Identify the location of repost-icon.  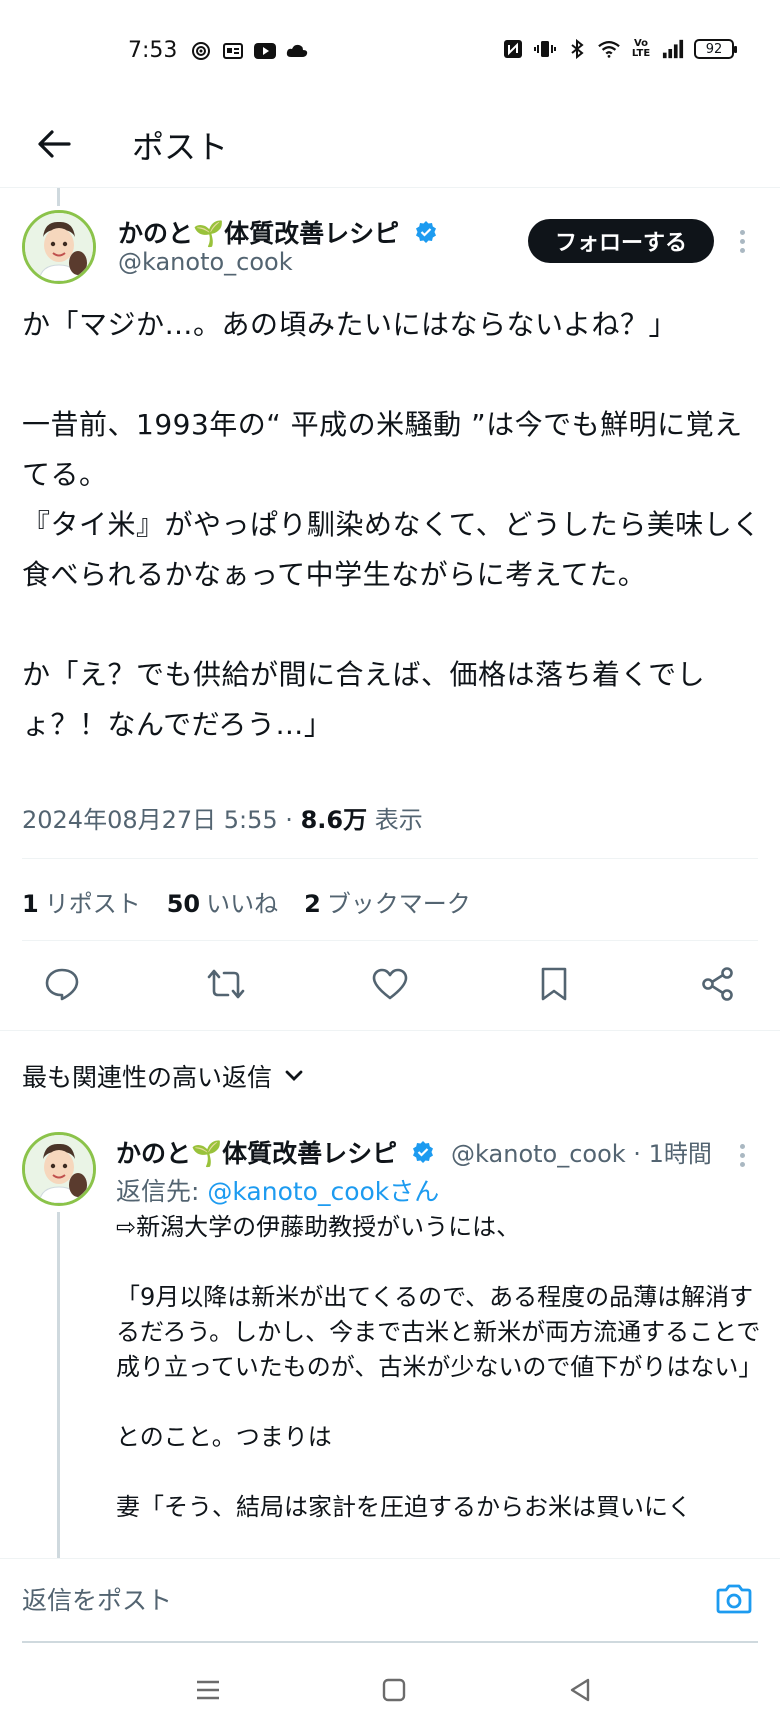
(226, 984).